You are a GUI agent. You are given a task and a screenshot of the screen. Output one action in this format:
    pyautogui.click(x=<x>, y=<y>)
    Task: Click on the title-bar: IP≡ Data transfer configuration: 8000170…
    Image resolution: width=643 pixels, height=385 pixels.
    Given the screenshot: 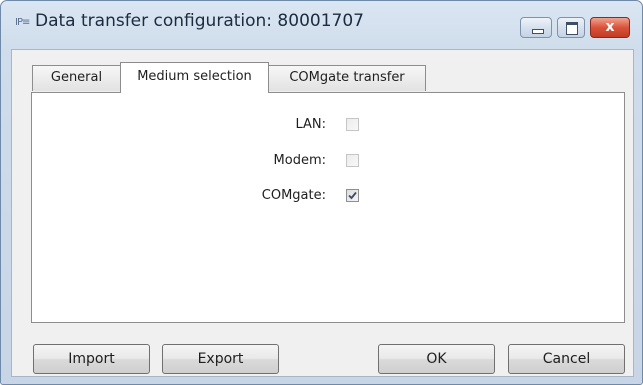 What is the action you would take?
    pyautogui.click(x=321, y=25)
    